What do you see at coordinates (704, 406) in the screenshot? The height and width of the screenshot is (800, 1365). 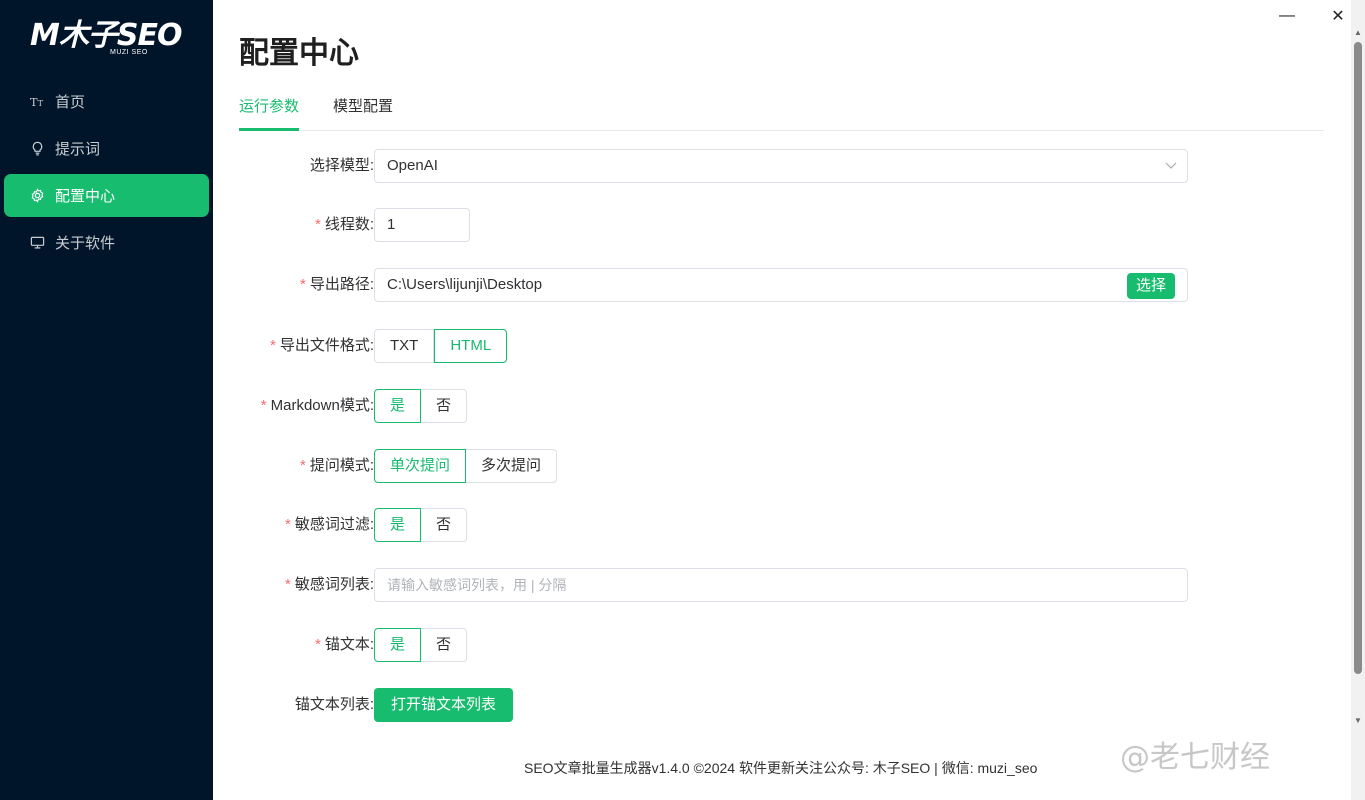 I see `form-row-markdown: * Markdown模式: 是 否` at bounding box center [704, 406].